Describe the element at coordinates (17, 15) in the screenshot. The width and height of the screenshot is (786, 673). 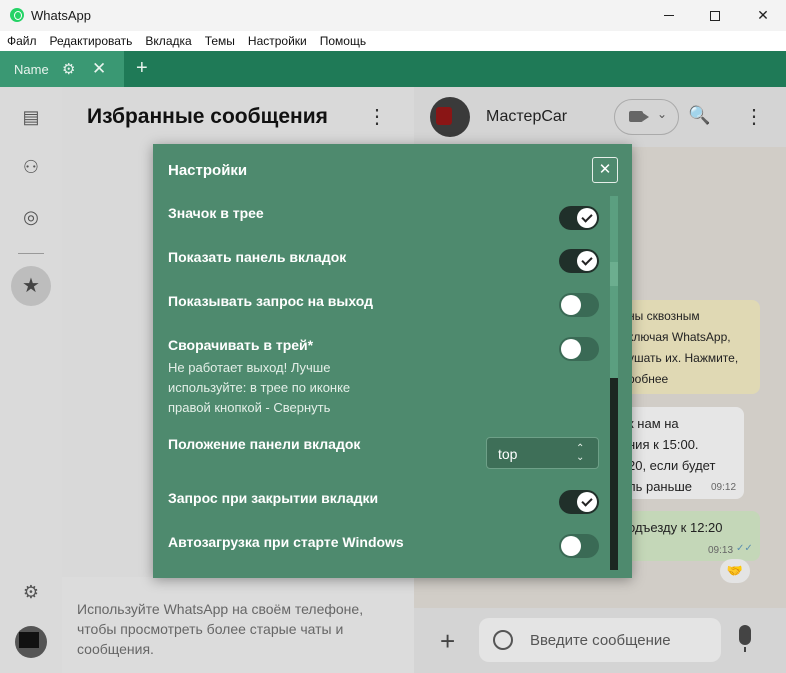
I see `whatsapp-logo-icon` at that location.